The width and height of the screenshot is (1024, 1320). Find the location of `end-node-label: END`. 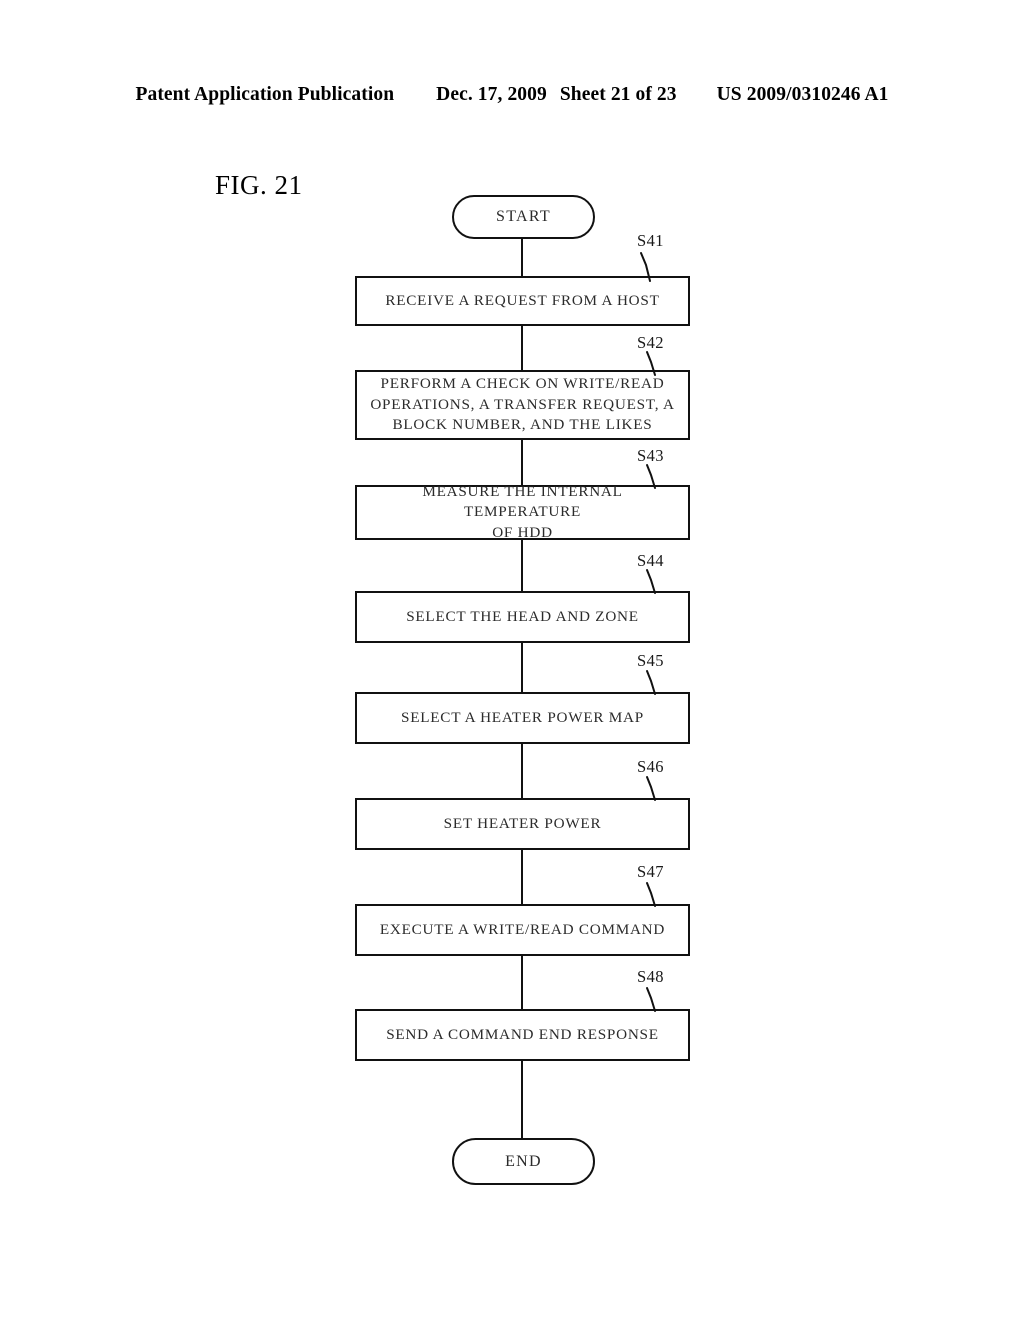

end-node-label: END is located at coordinates (523, 1161).